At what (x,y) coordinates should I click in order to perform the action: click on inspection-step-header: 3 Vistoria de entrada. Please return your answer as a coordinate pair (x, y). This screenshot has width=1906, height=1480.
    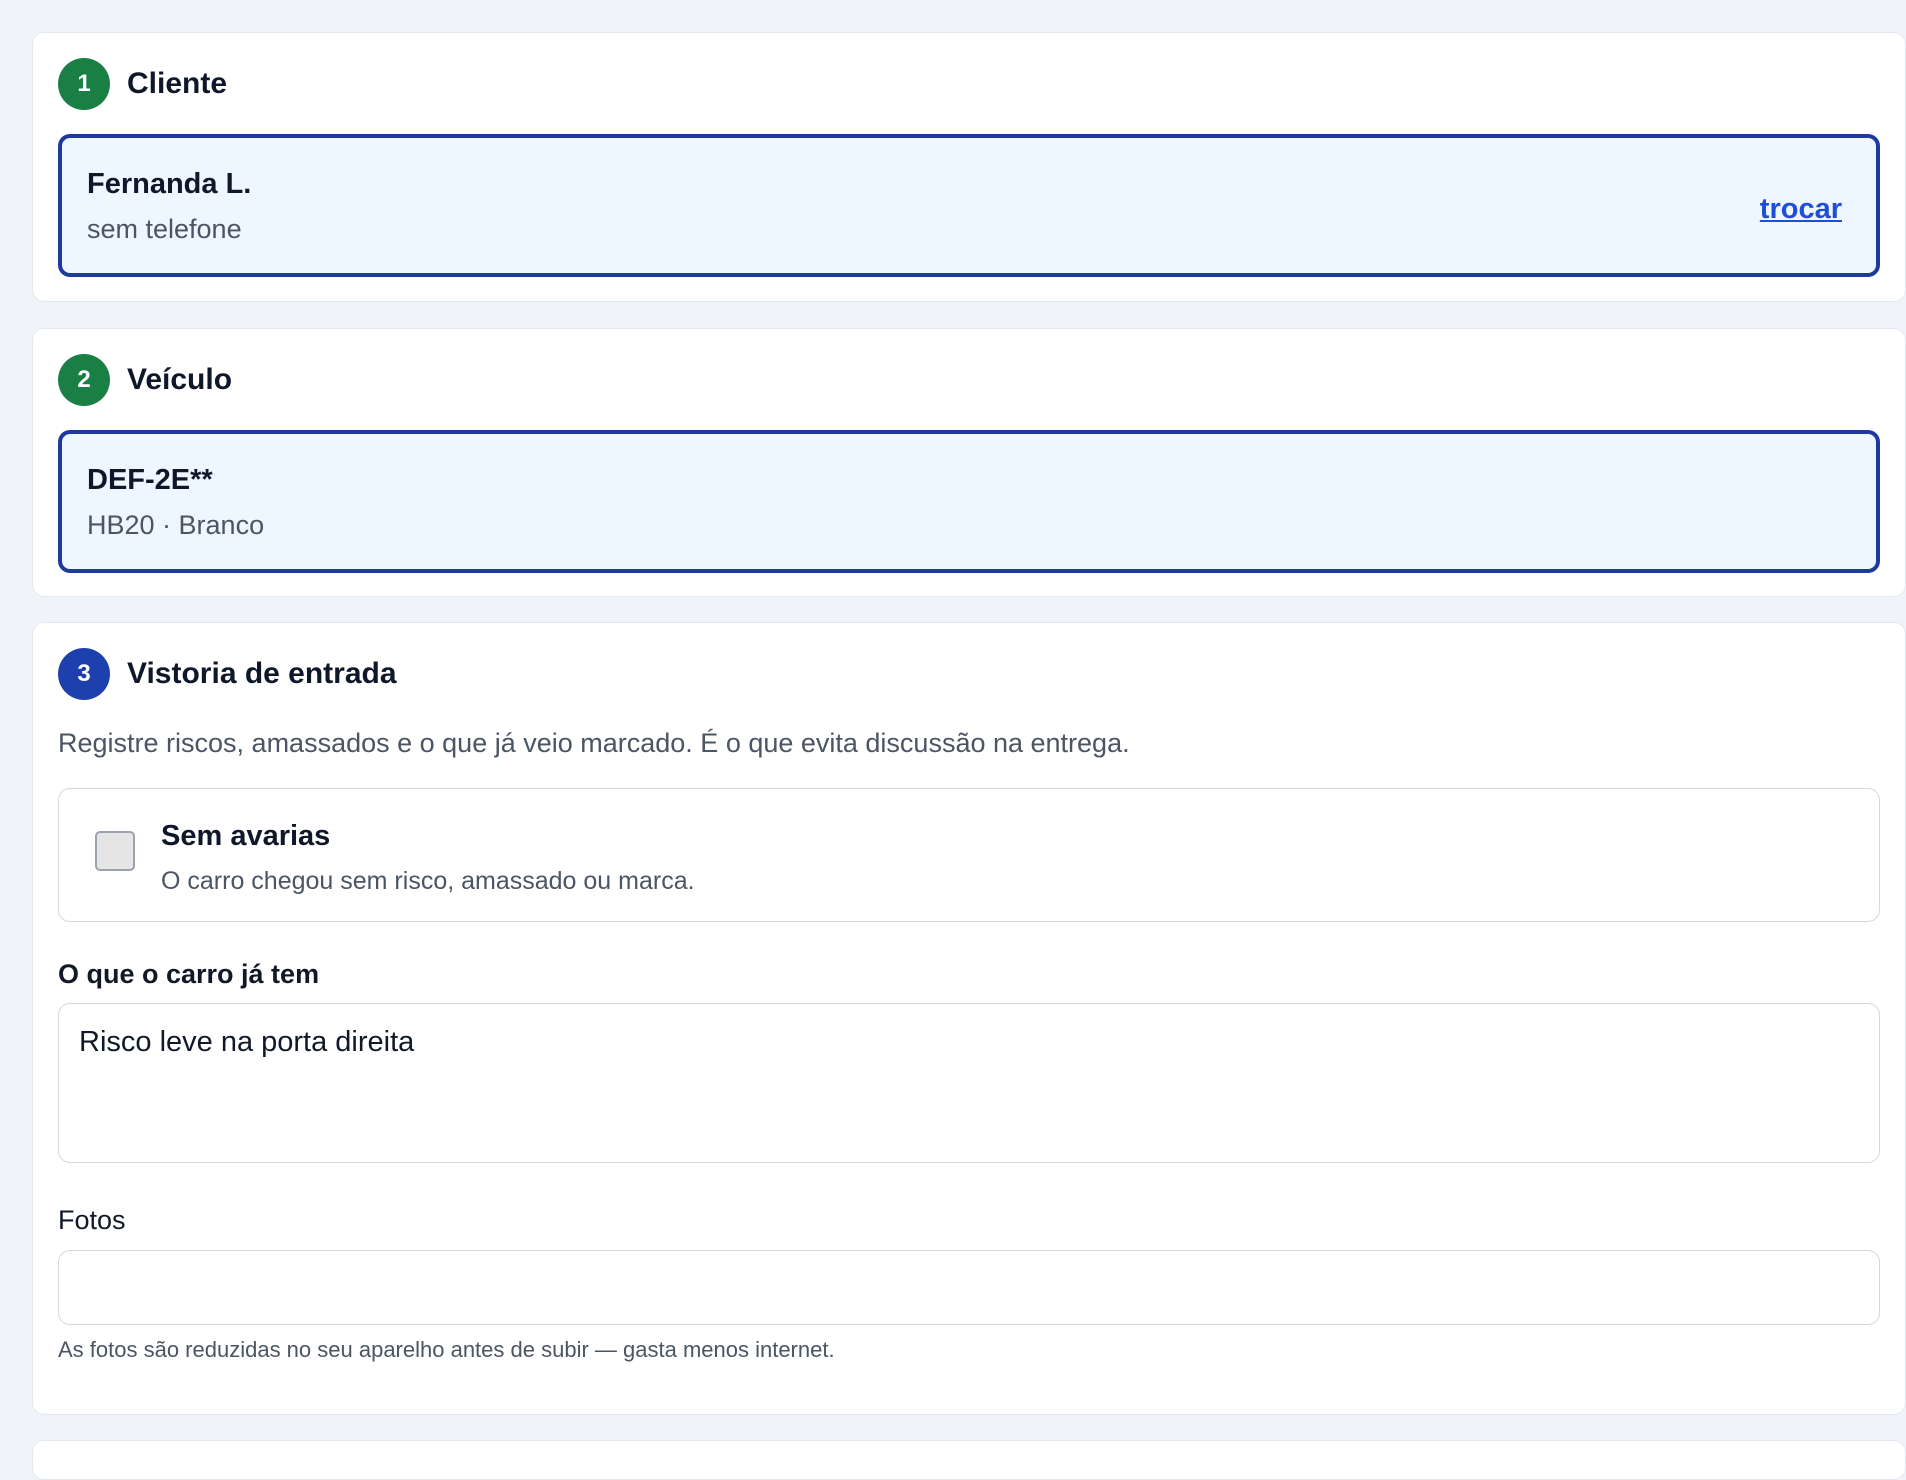
    Looking at the image, I should click on (227, 674).